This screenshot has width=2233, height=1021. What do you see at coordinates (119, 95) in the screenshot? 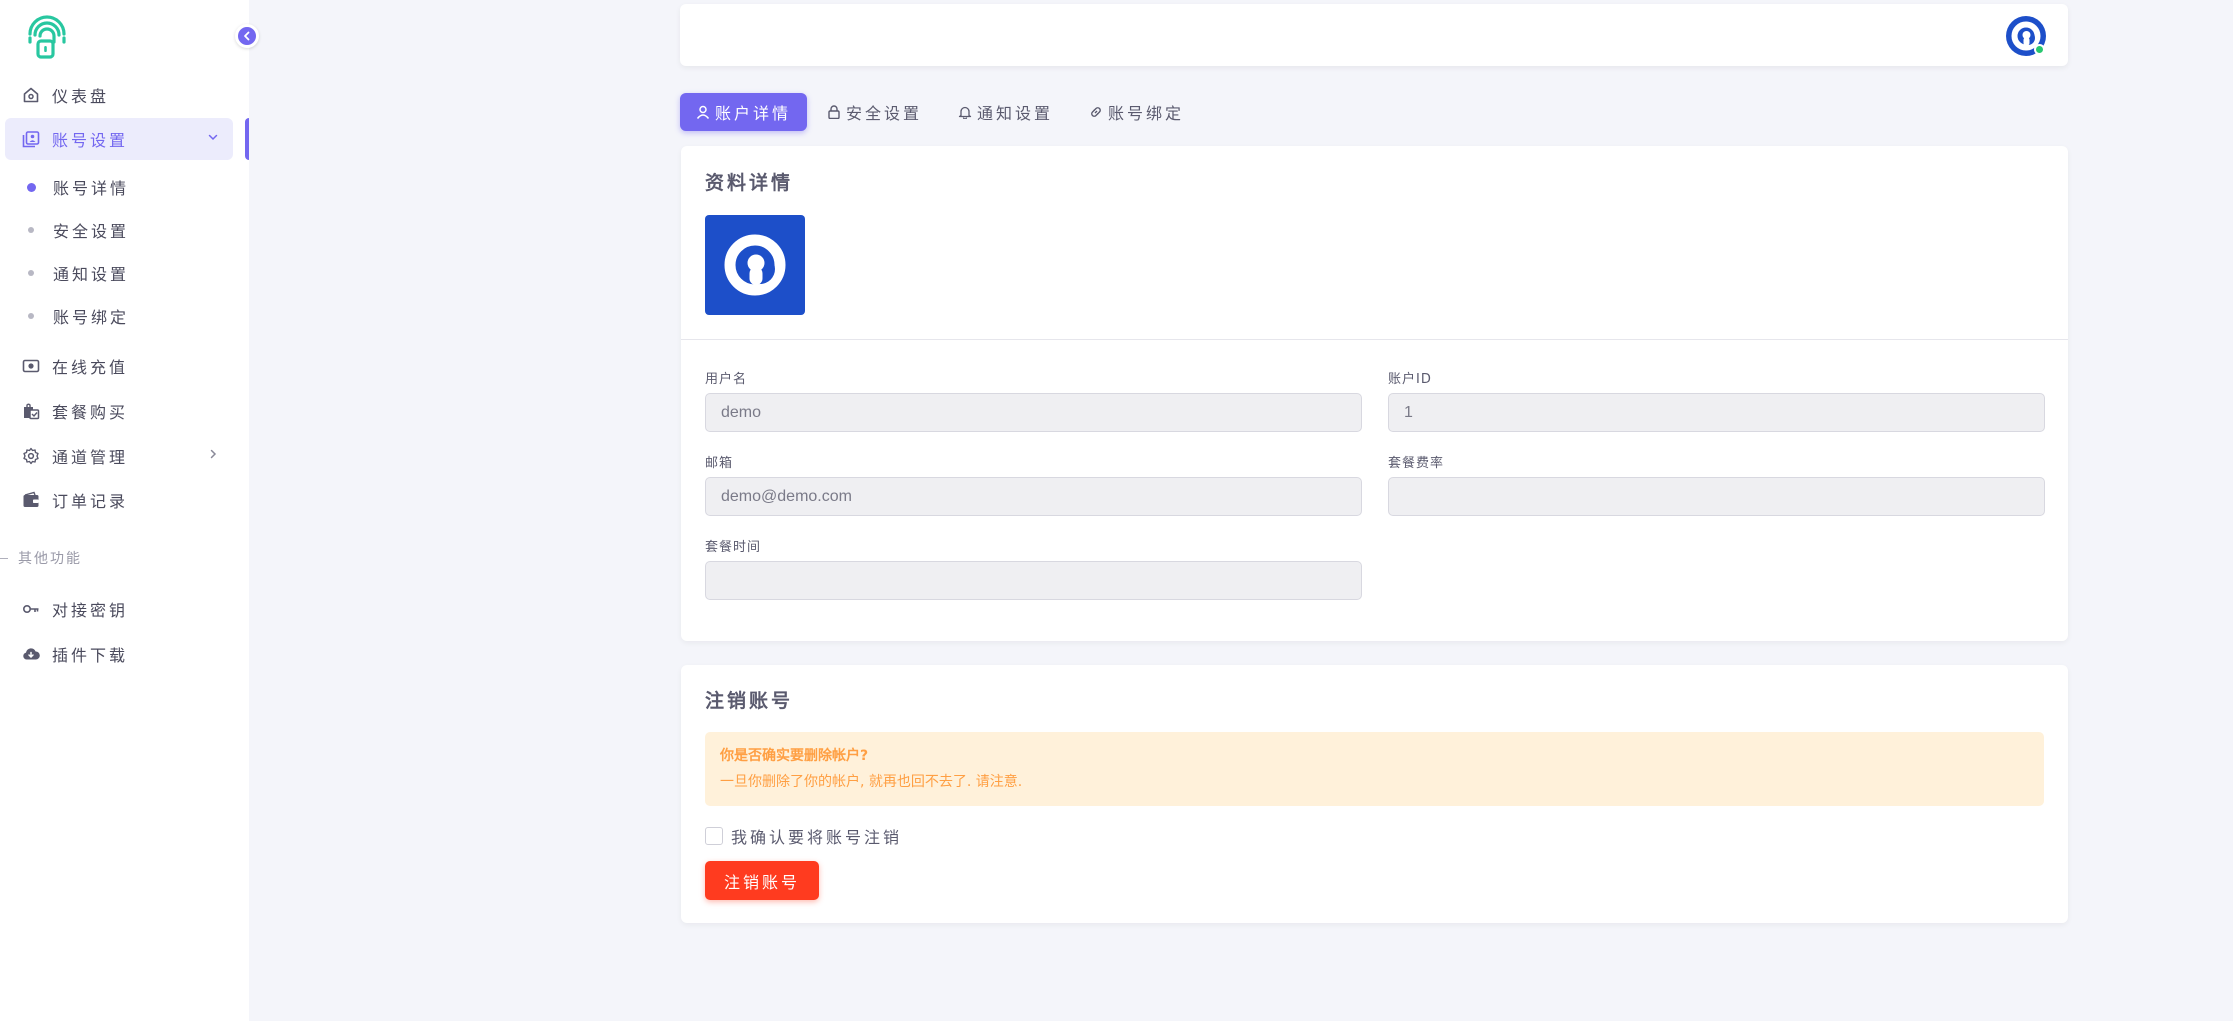
I see `sidebar-item-dashboard: 仪表盘` at bounding box center [119, 95].